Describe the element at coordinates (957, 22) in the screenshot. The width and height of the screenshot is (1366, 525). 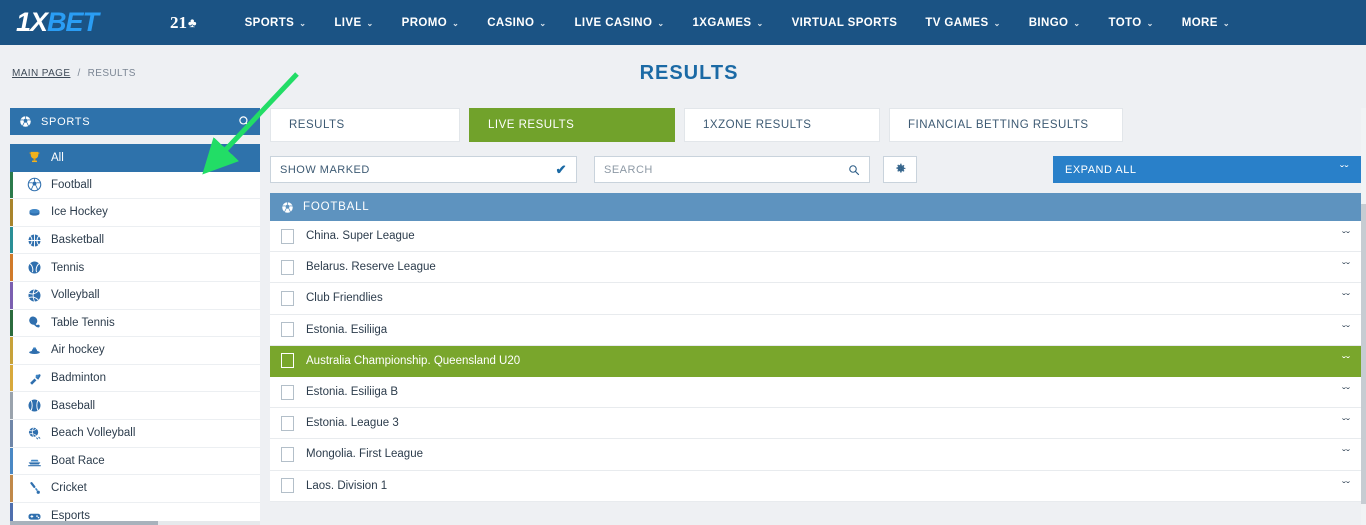
I see `nav-item-label: TV GAMES` at that location.